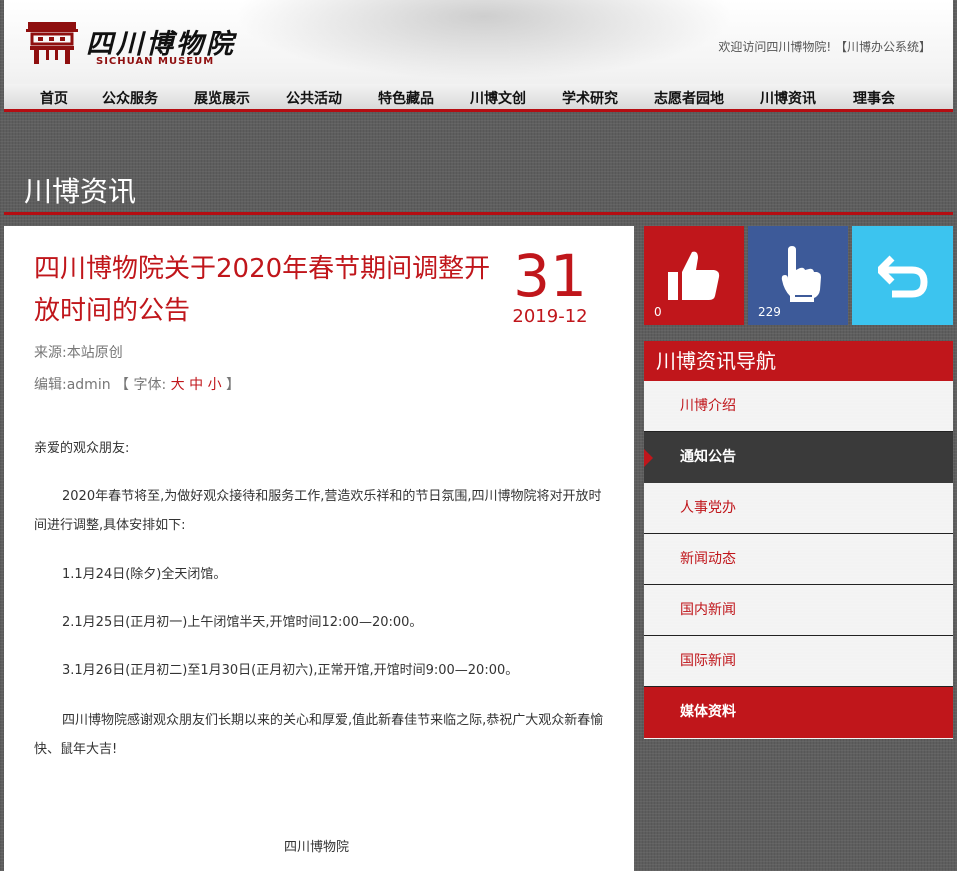 The image size is (957, 871). I want to click on sidebar-title: 川博资讯导航, so click(798, 361).